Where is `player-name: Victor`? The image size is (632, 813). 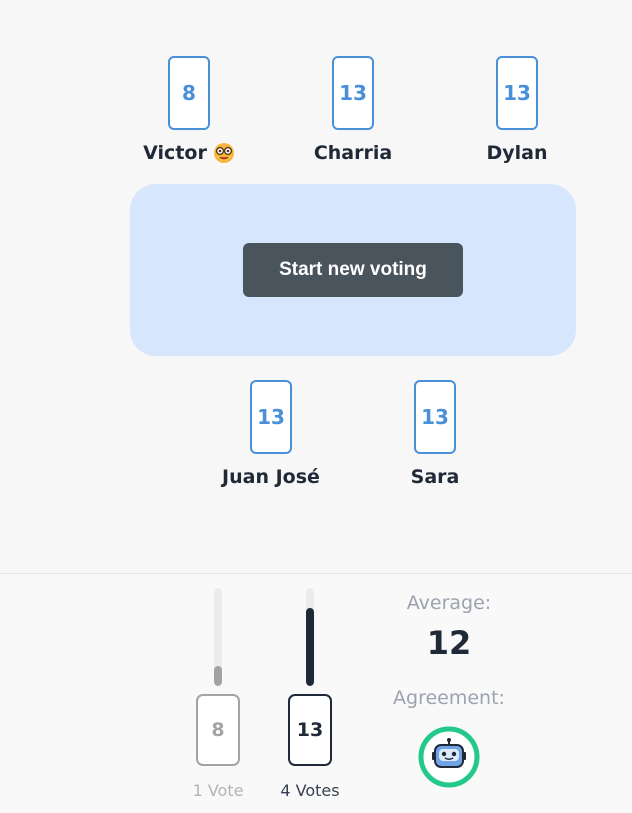
player-name: Victor is located at coordinates (175, 153).